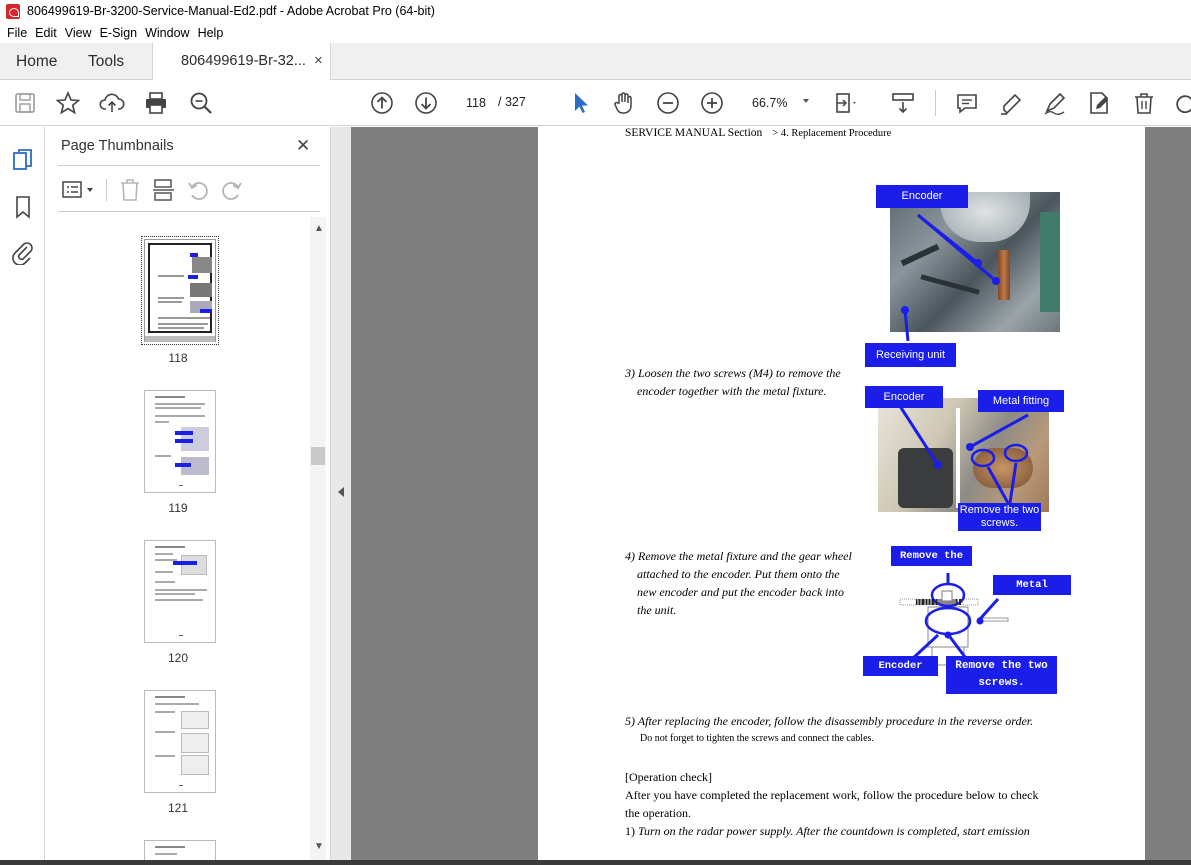 Image resolution: width=1191 pixels, height=865 pixels. What do you see at coordinates (46, 33) in the screenshot?
I see `menu-edit: Edit` at bounding box center [46, 33].